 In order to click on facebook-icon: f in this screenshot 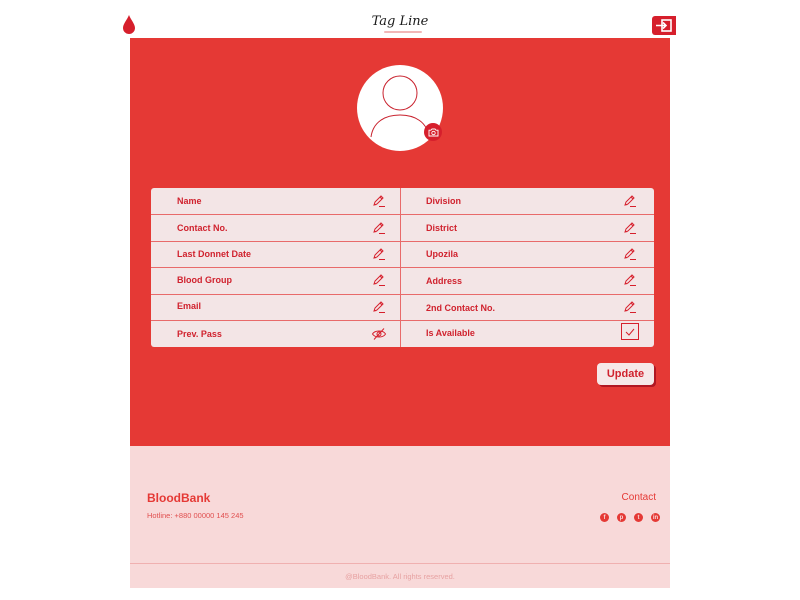, I will do `click(604, 517)`.